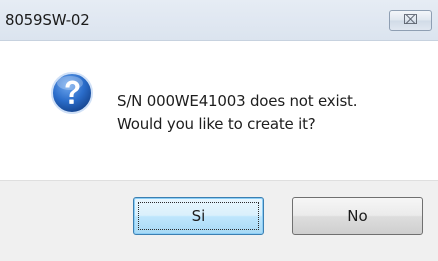  I want to click on no-button: No, so click(357, 216).